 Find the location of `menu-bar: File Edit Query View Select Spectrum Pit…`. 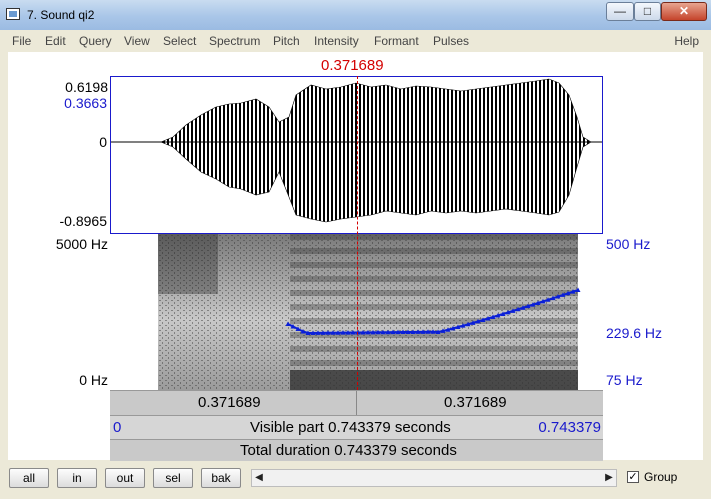

menu-bar: File Edit Query View Select Spectrum Pit… is located at coordinates (355, 40).